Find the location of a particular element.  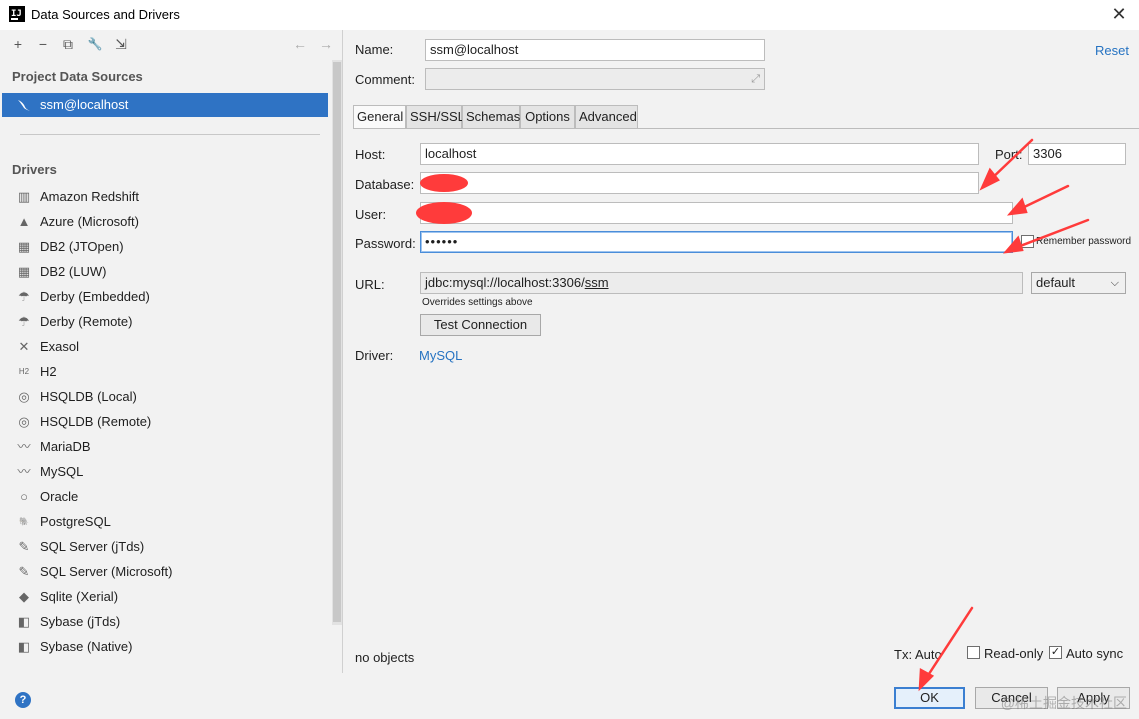

name-input: ssm@localhost is located at coordinates (595, 50).